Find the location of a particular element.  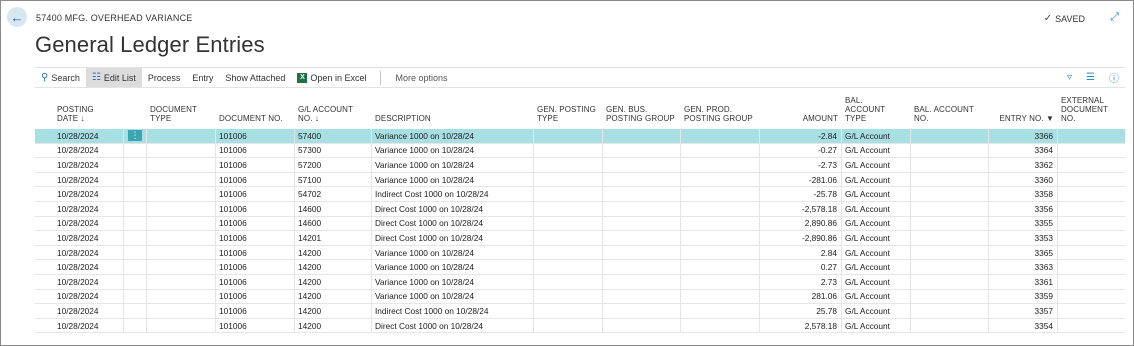

amount-cell: -2.73 is located at coordinates (801, 165).